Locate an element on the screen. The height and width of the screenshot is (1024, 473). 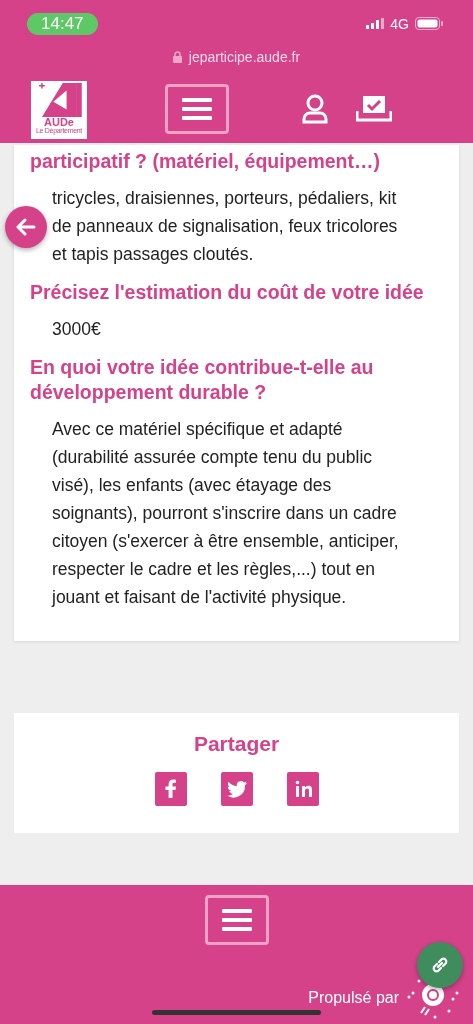
back-arrow-icon is located at coordinates (26, 227).